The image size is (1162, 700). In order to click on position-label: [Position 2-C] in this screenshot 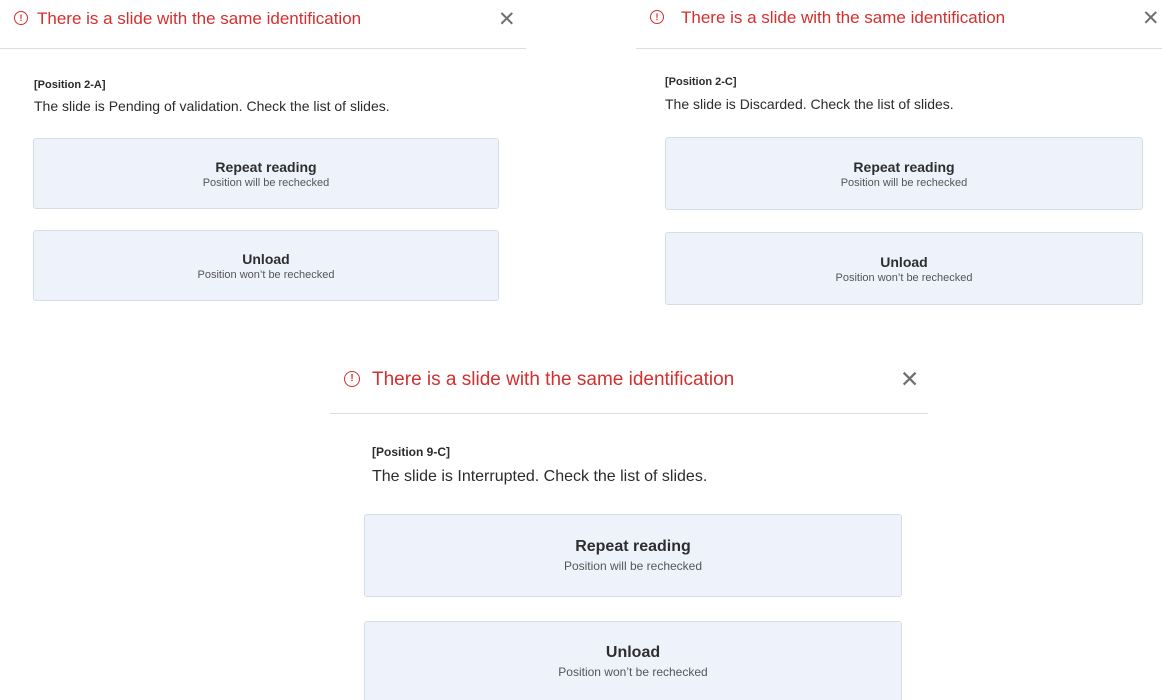, I will do `click(701, 82)`.